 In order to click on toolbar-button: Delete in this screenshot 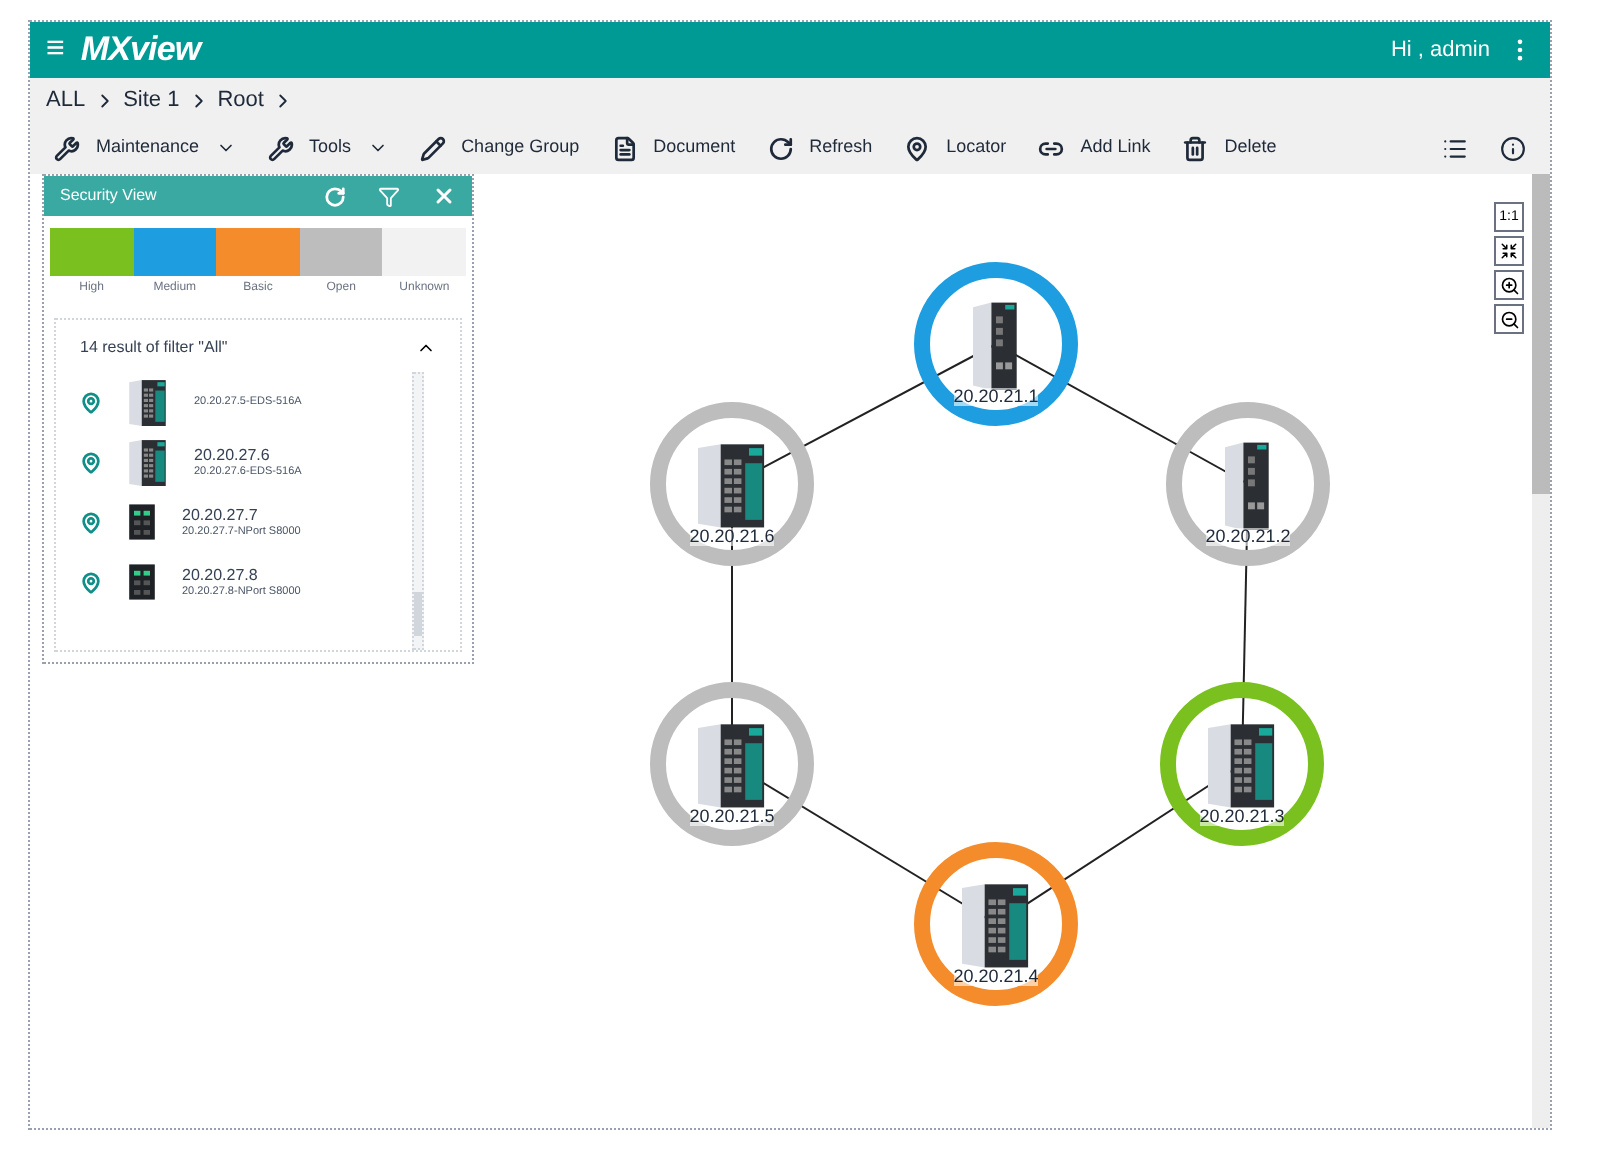, I will do `click(1229, 148)`.